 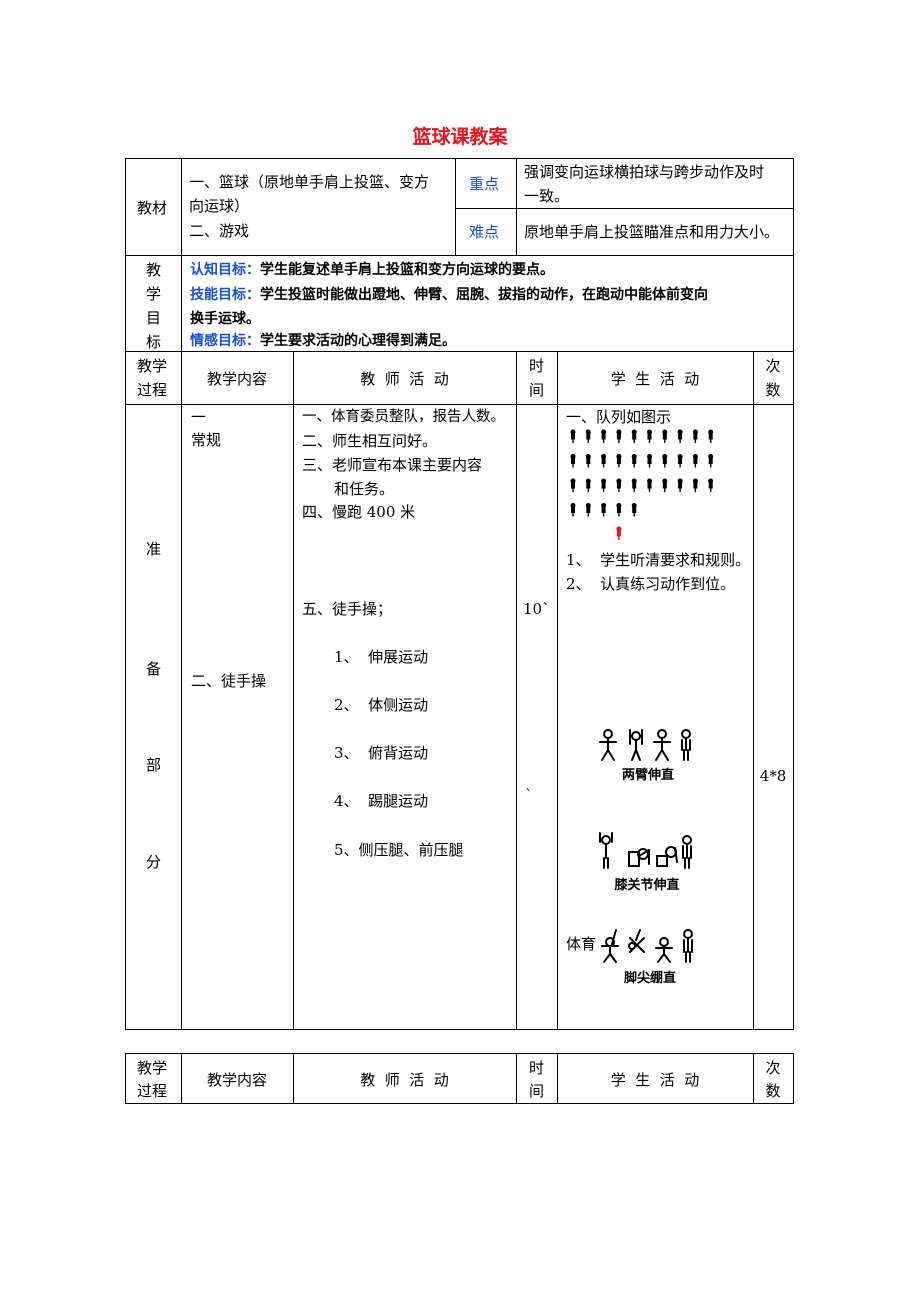 I want to click on teacher-subitem-1: 1、 伸展运动, so click(x=381, y=657).